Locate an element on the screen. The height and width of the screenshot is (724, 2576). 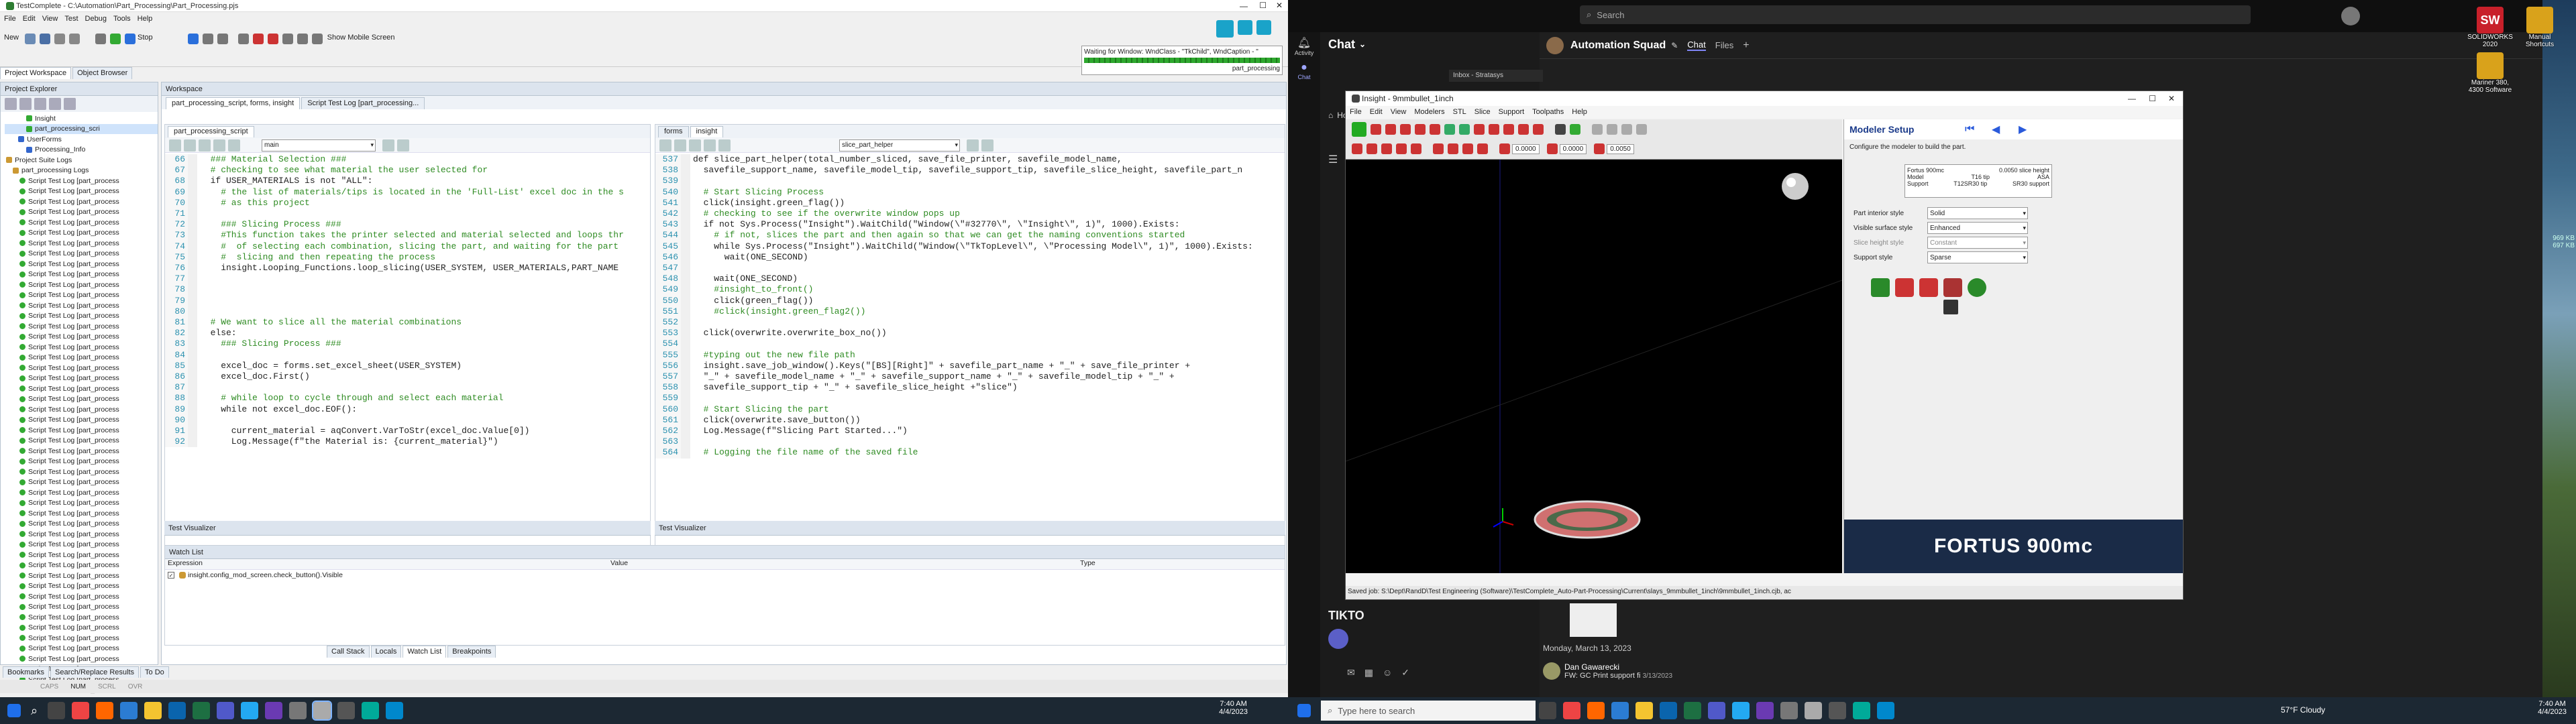
model-viewport is located at coordinates (1594, 366).